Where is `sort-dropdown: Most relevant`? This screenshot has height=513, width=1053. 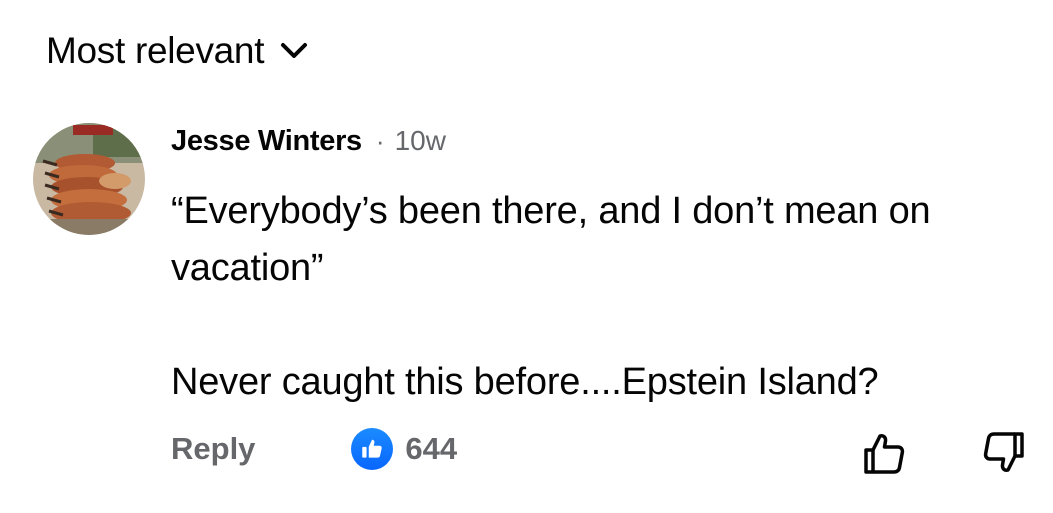
sort-dropdown: Most relevant is located at coordinates (177, 51).